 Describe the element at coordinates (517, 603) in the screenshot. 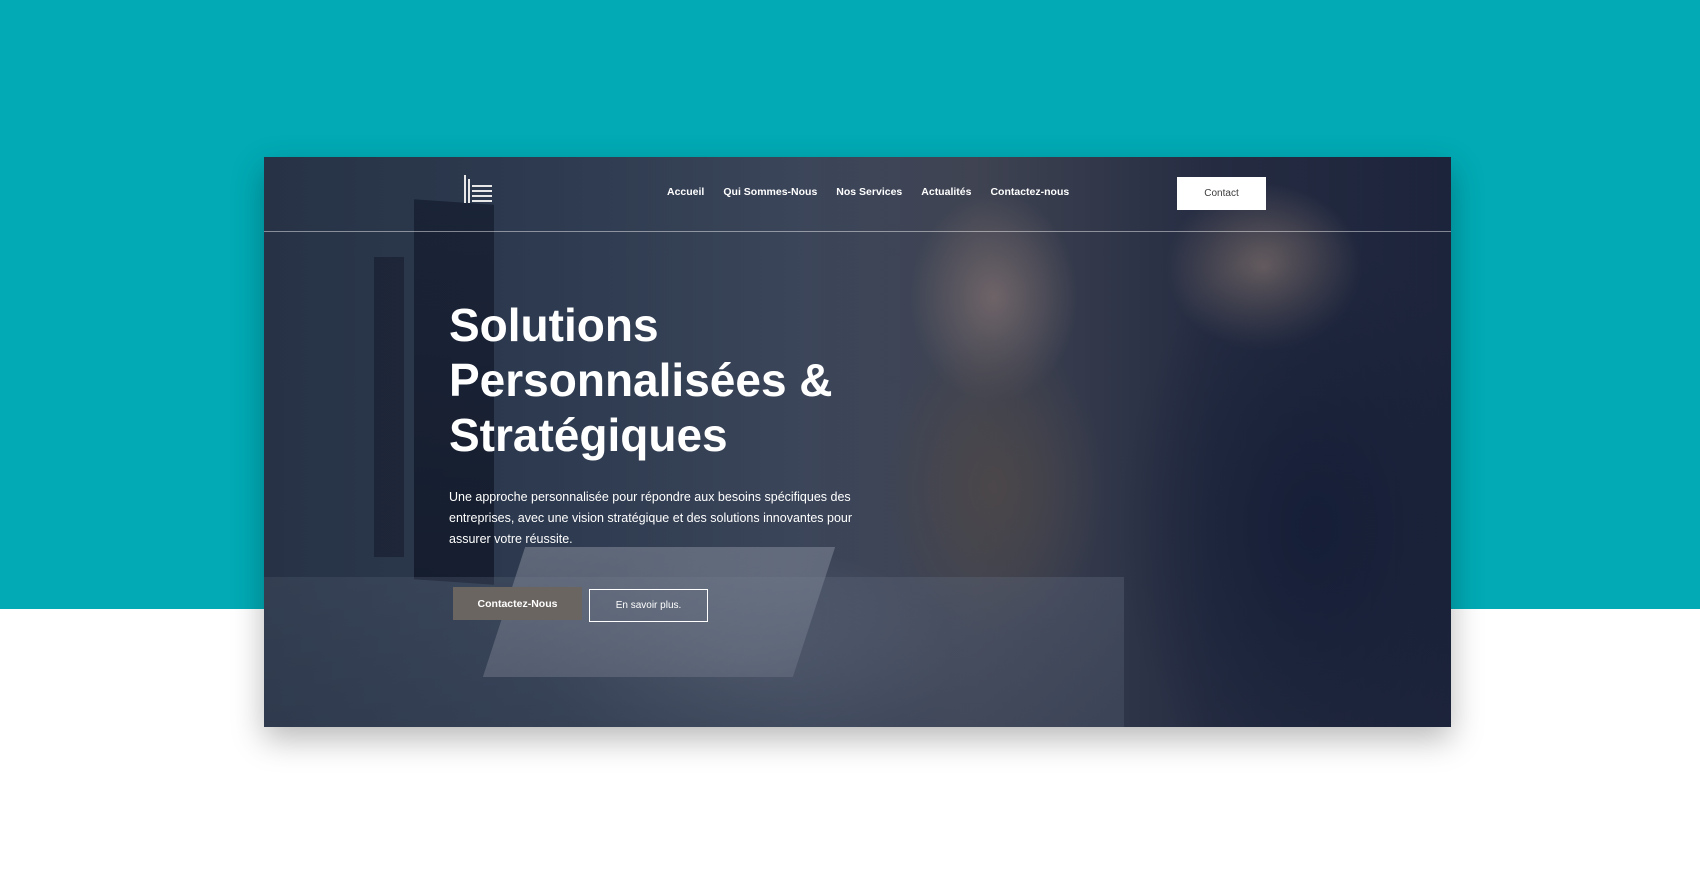

I see `contactez-nous-button: Contactez-Nous` at that location.